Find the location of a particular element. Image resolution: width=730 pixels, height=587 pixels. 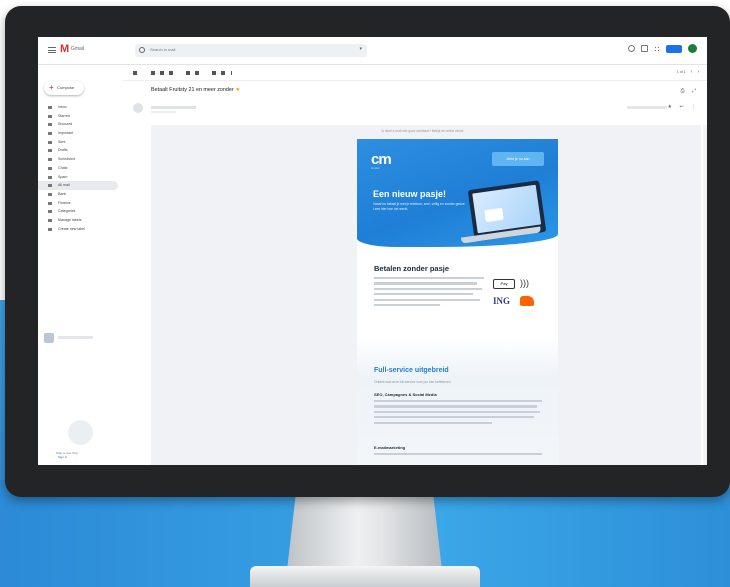

message-action-icons: ★ ↩ ⋮ is located at coordinates (683, 107).